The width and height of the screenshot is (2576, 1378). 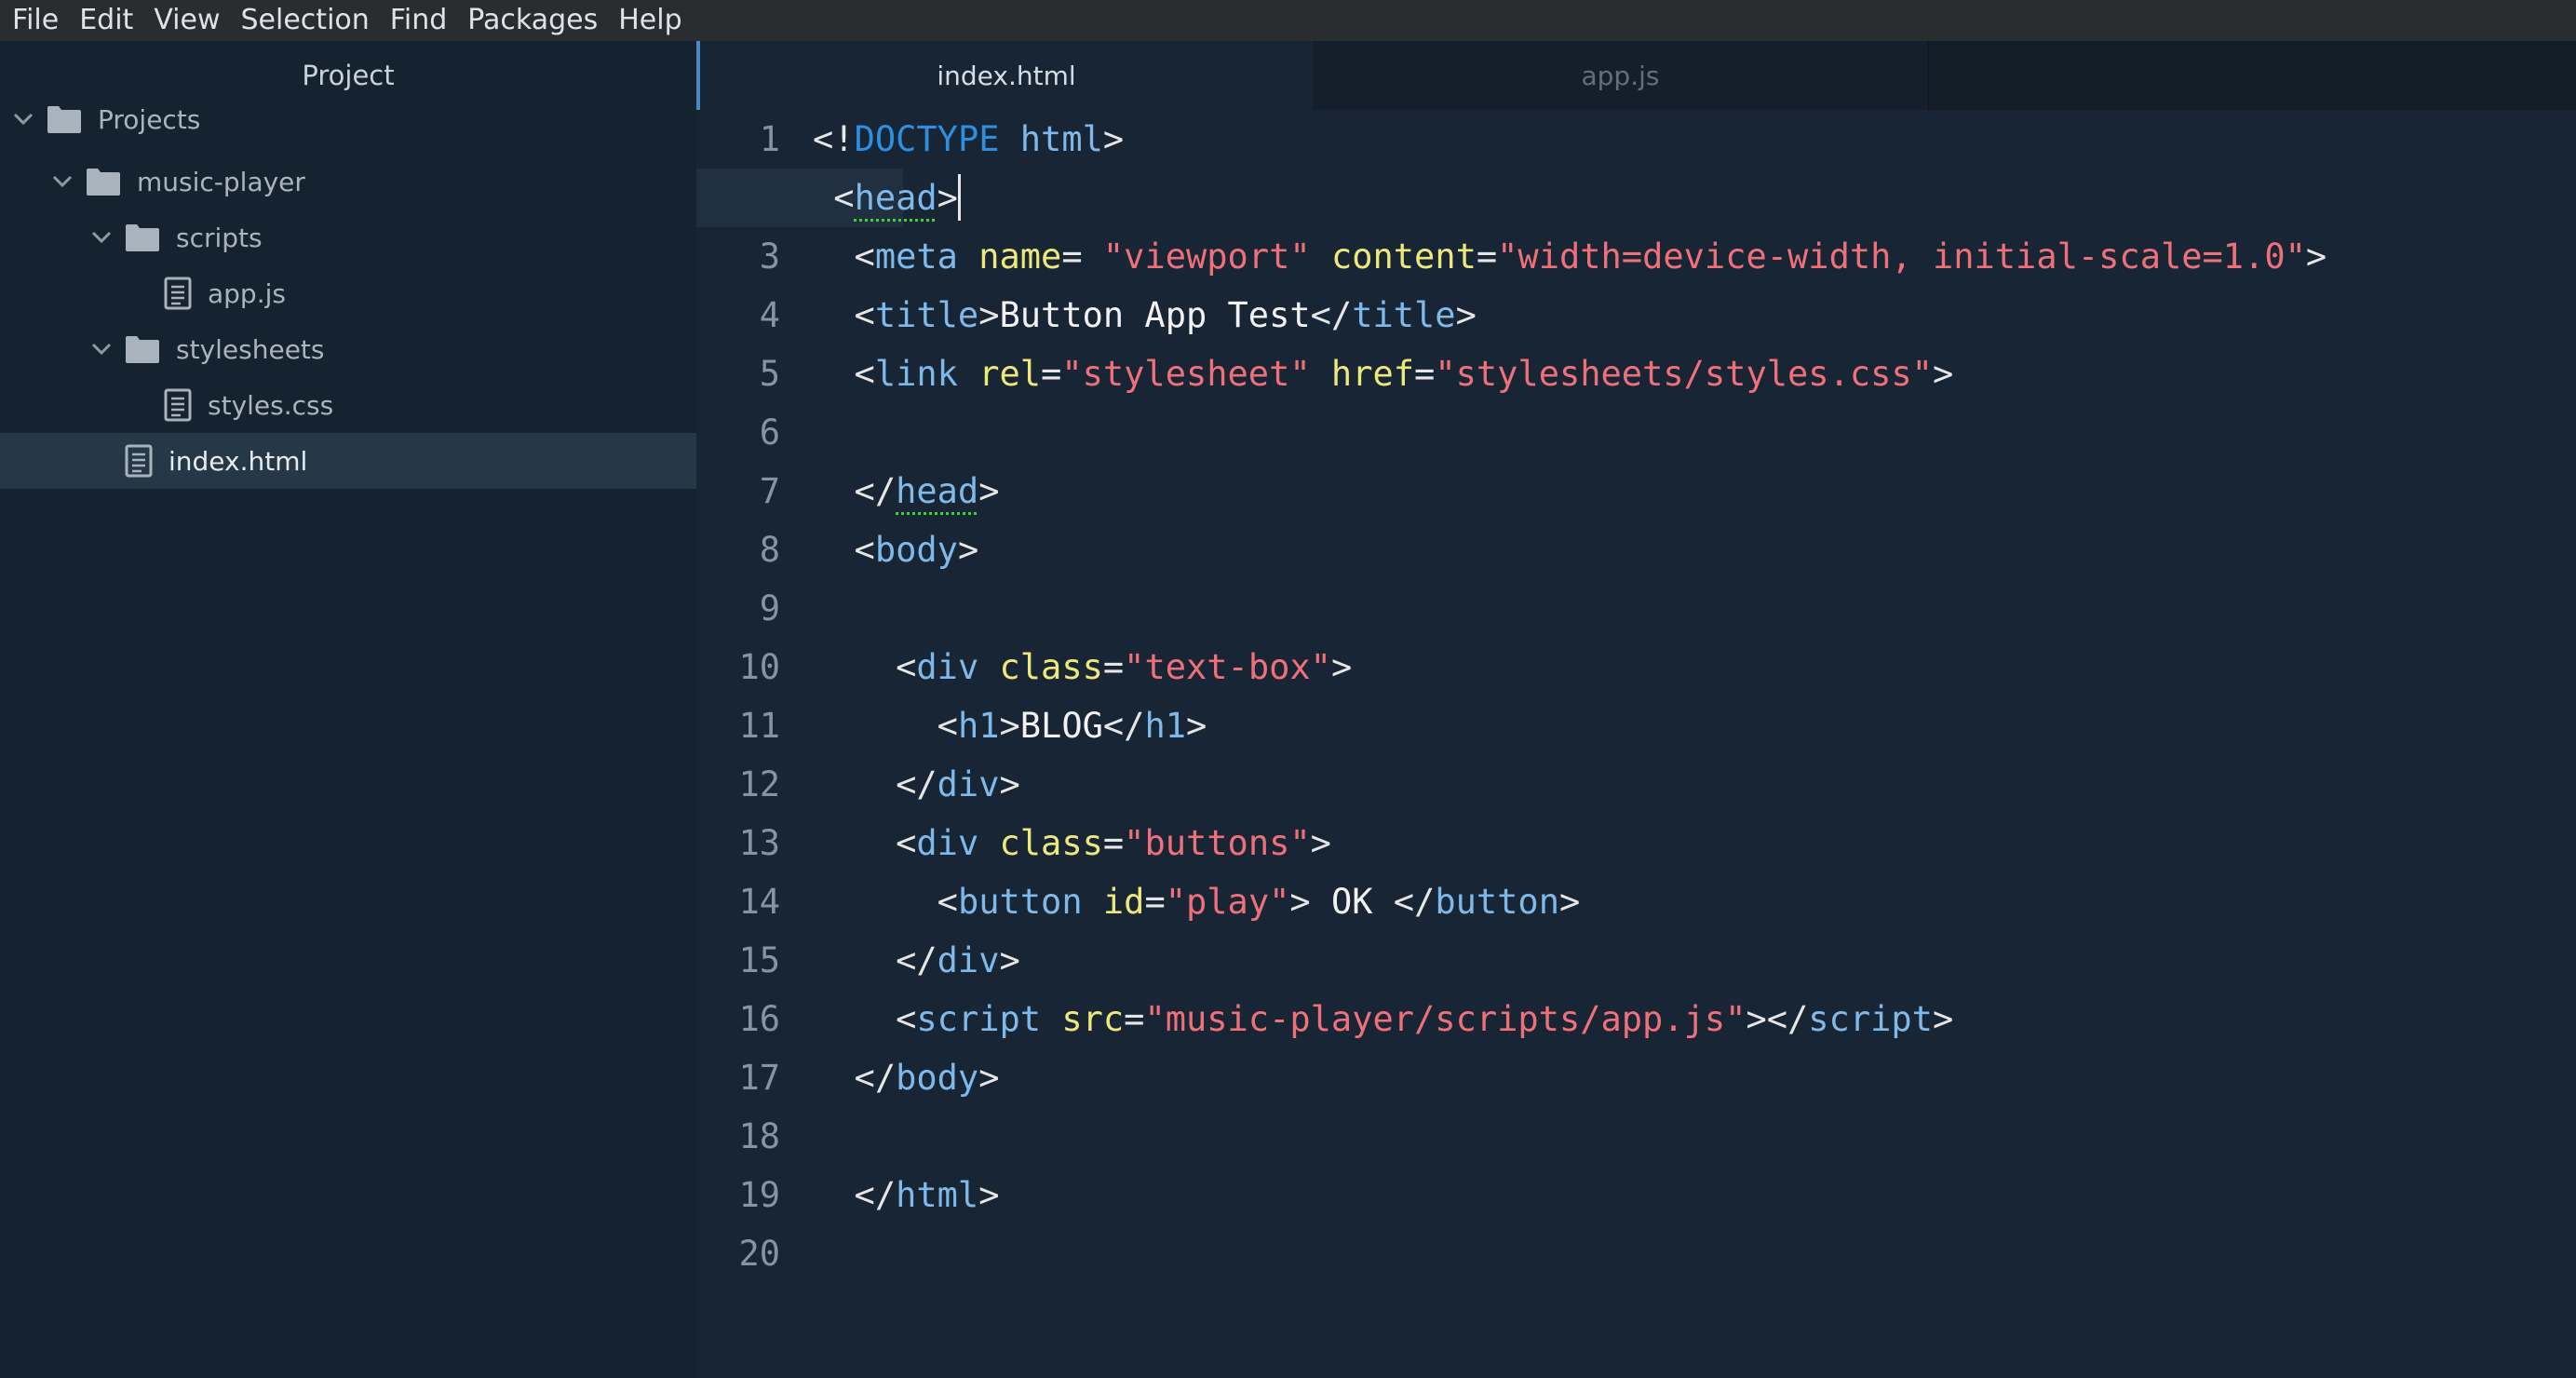 I want to click on menu-packages: Packages, so click(x=538, y=20).